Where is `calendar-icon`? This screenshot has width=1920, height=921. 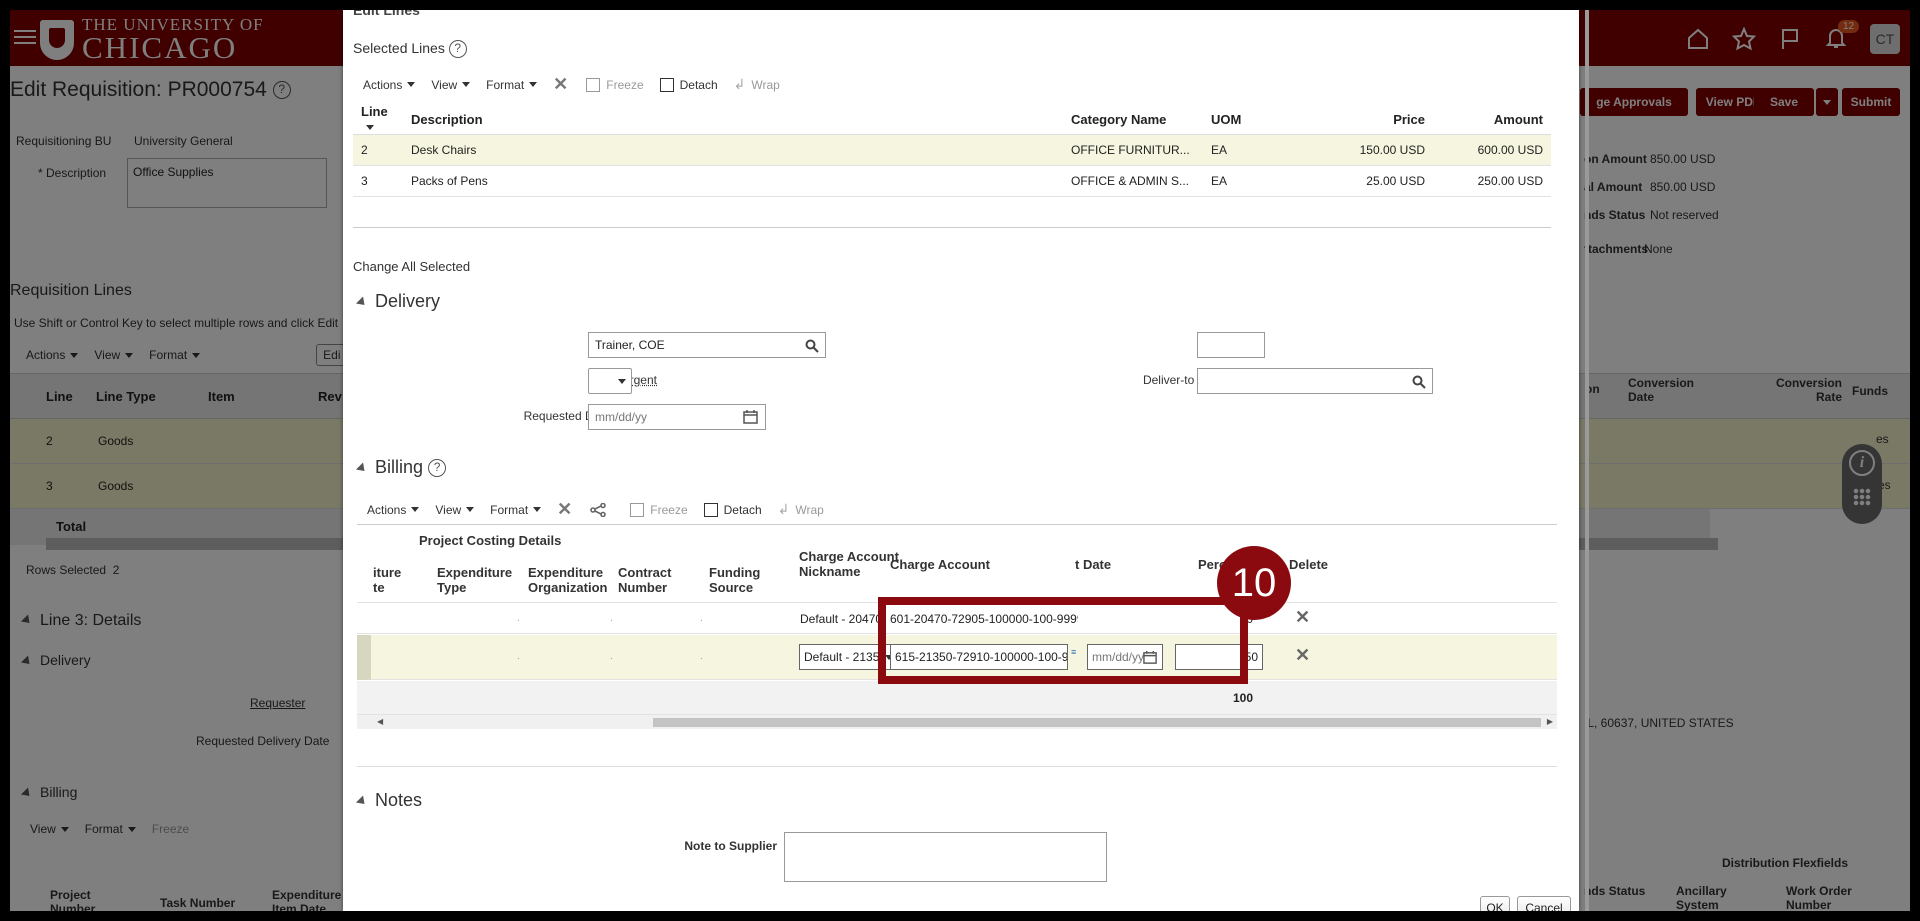
calendar-icon is located at coordinates (751, 417).